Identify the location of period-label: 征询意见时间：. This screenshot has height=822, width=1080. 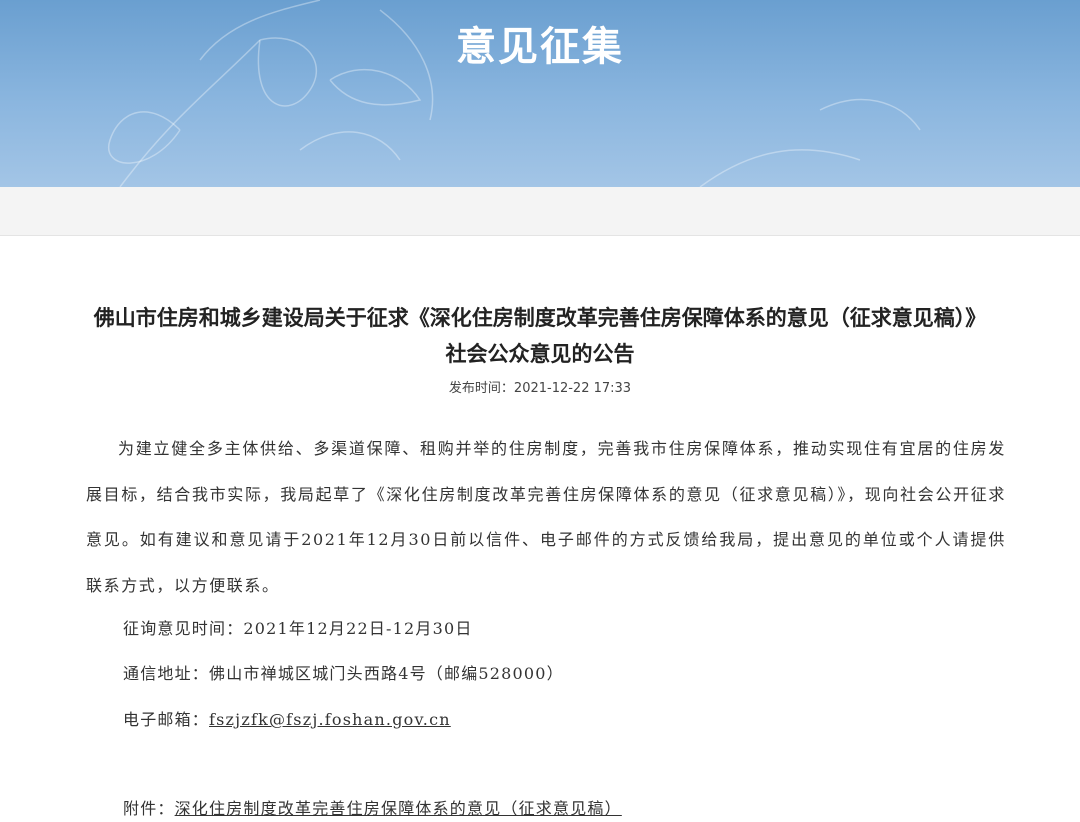
(183, 628).